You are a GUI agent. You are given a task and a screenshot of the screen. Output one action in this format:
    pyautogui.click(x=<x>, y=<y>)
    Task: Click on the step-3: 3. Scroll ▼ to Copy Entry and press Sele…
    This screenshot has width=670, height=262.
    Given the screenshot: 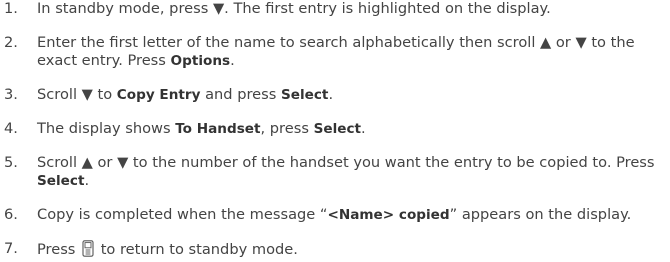 What is the action you would take?
    pyautogui.click(x=335, y=95)
    